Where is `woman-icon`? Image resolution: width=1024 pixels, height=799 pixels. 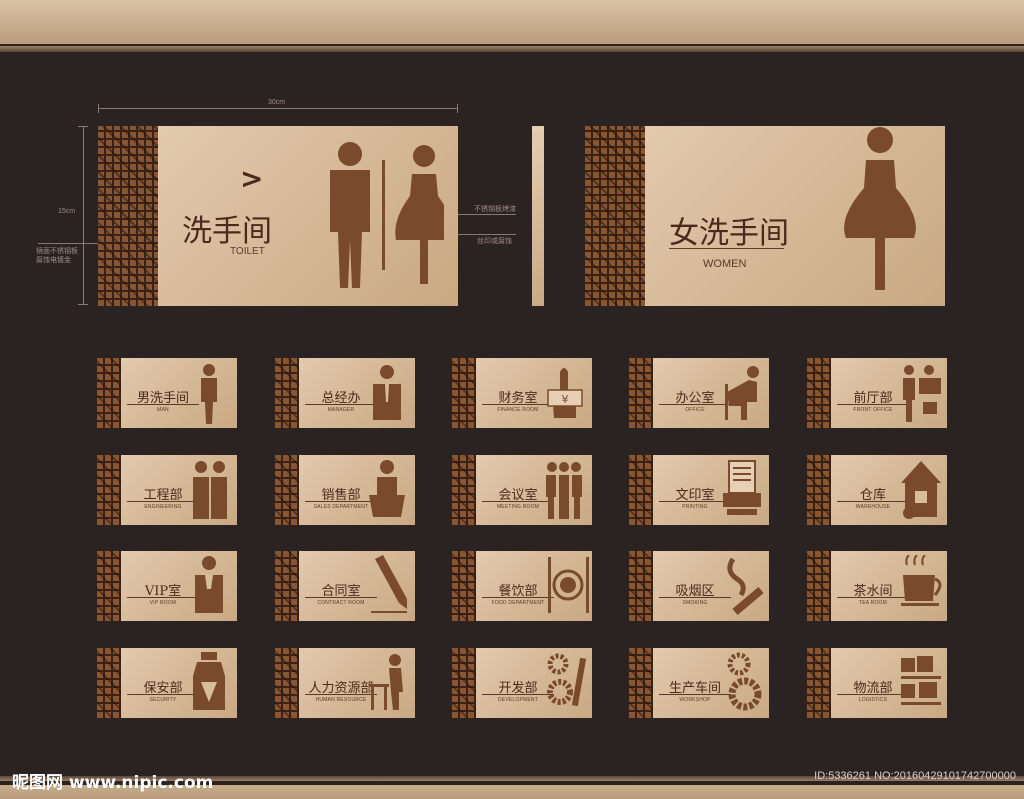
woman-icon is located at coordinates (880, 208).